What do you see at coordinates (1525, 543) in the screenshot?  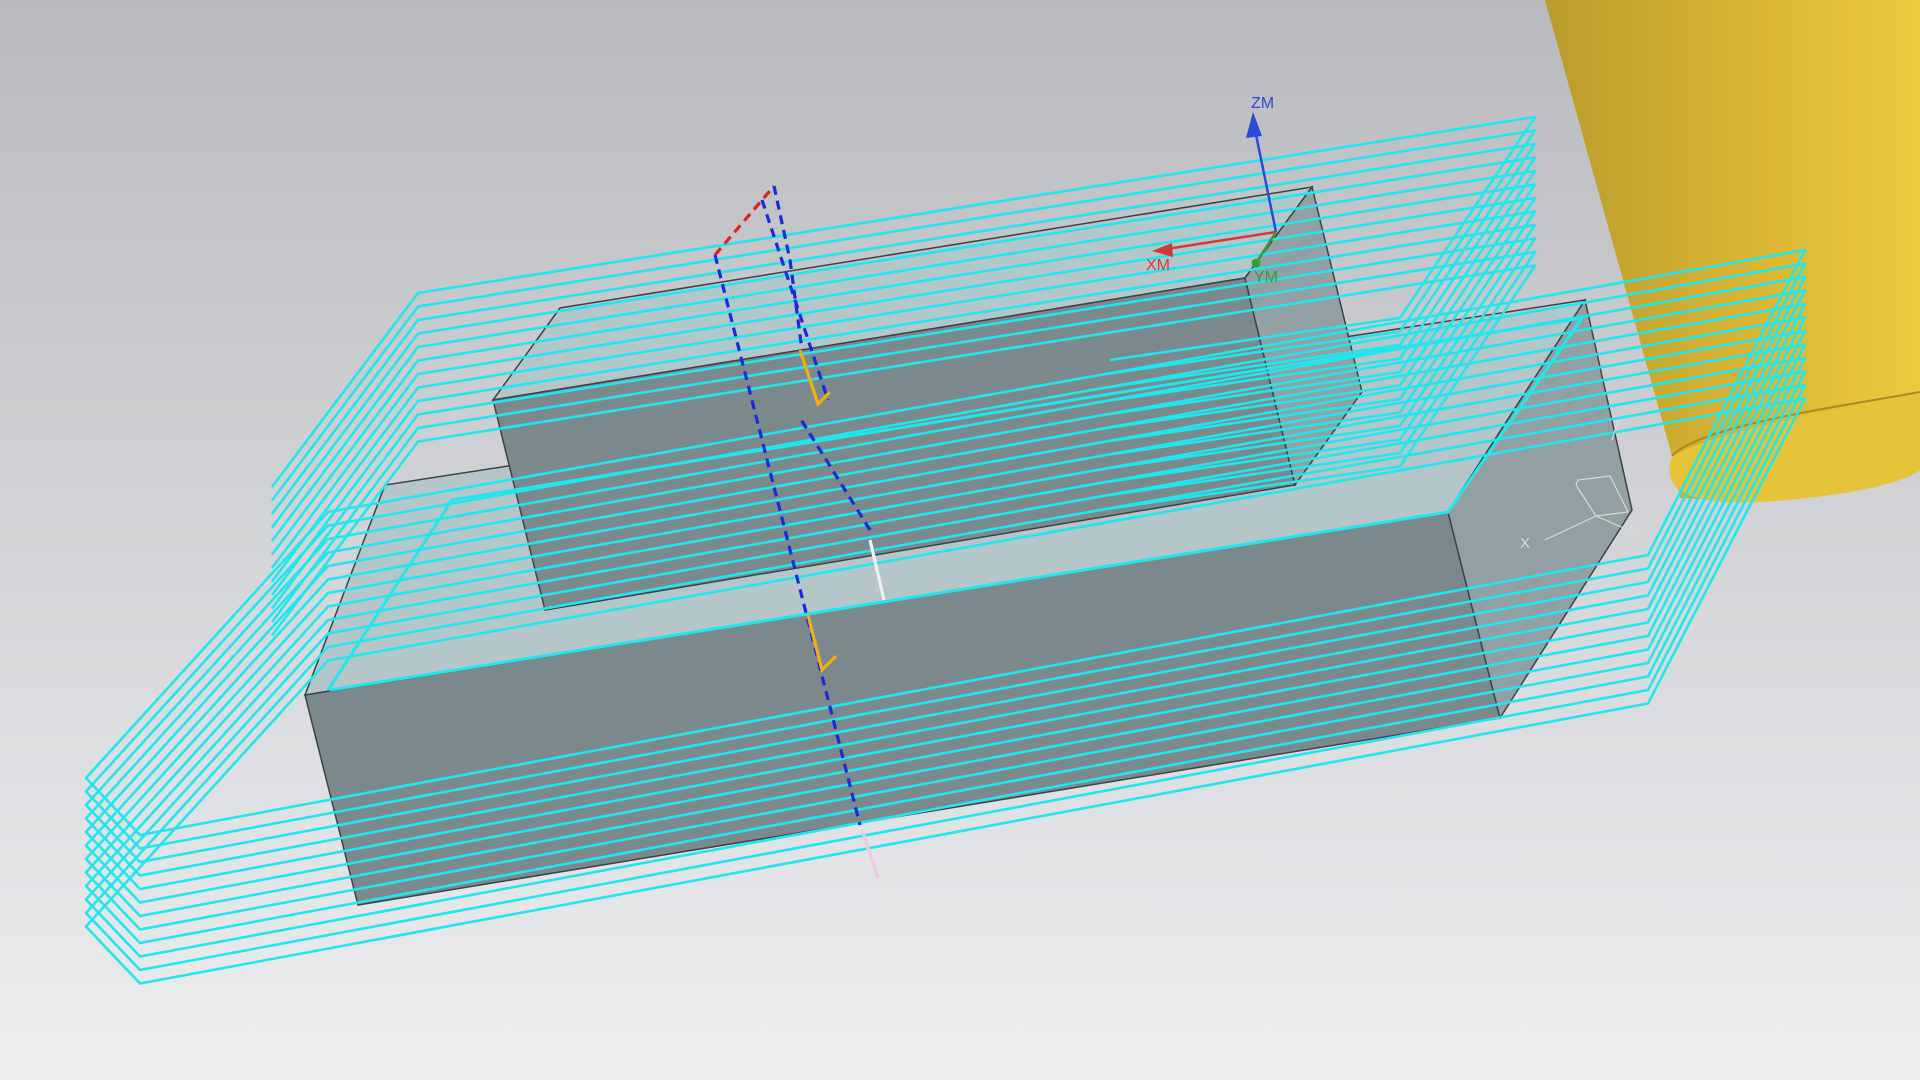 I see `wcs-x-label: X` at bounding box center [1525, 543].